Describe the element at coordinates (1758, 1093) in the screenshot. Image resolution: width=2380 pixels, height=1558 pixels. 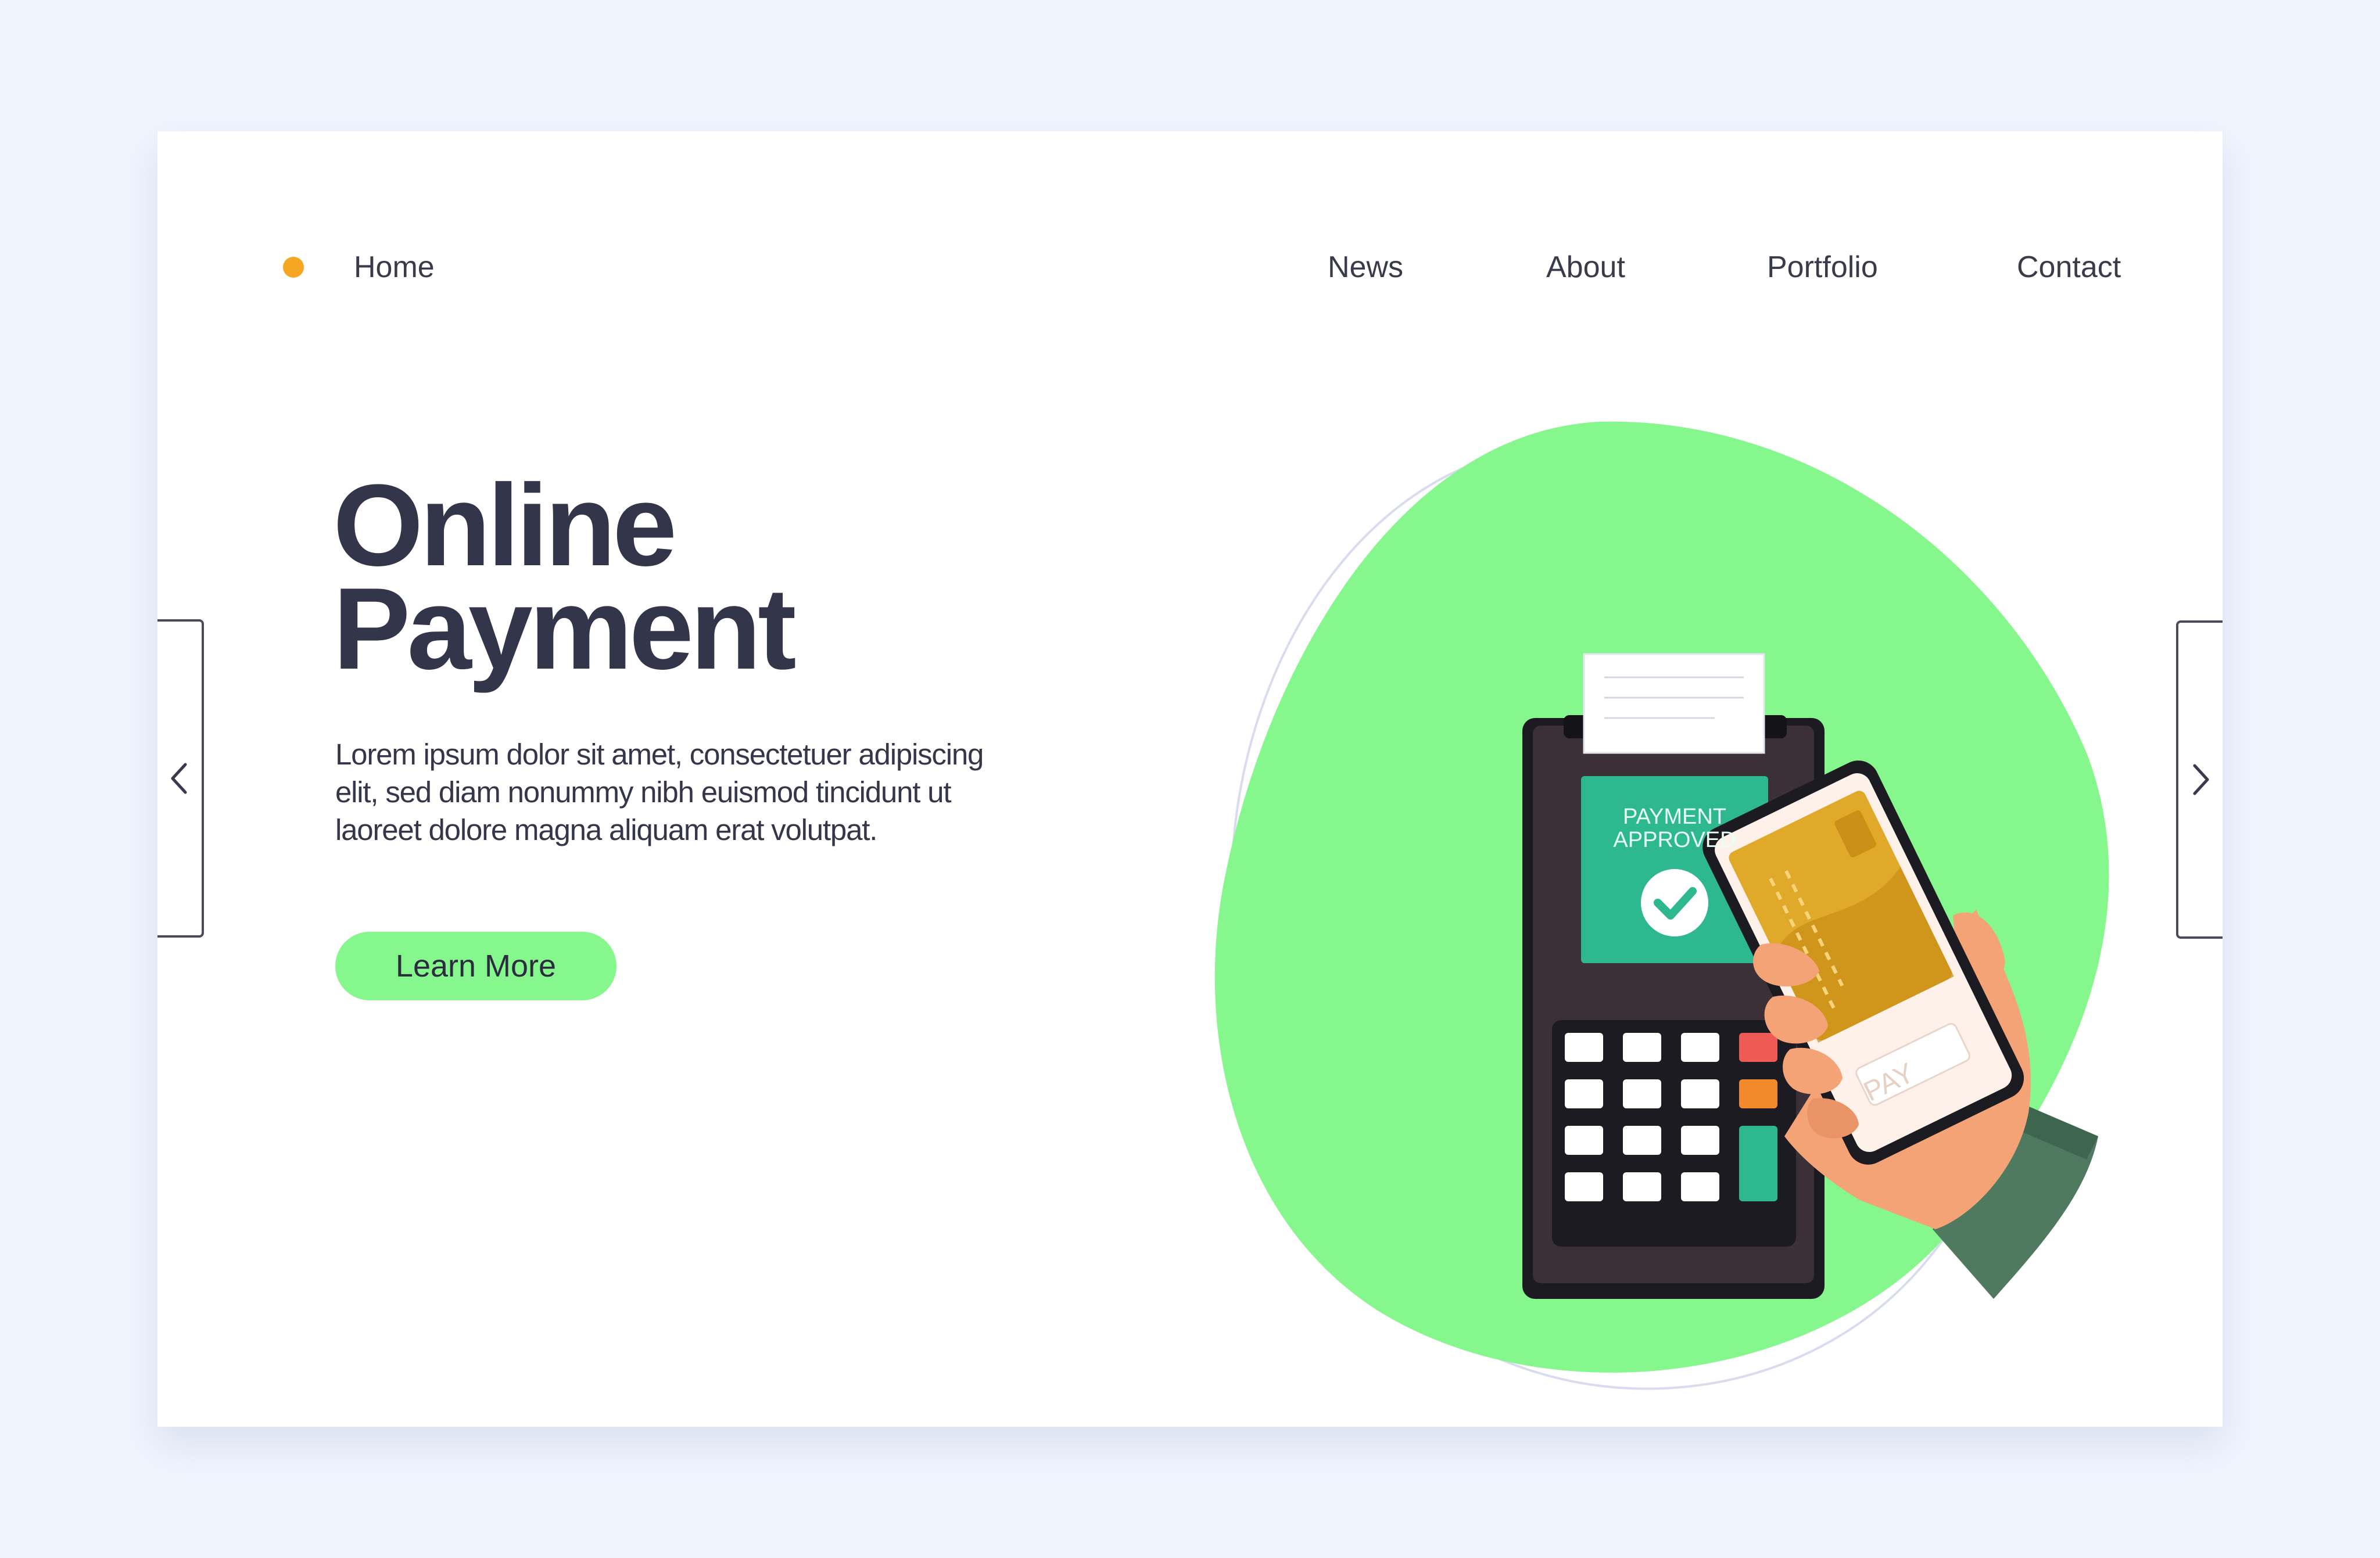
I see `keypad-clear-key` at that location.